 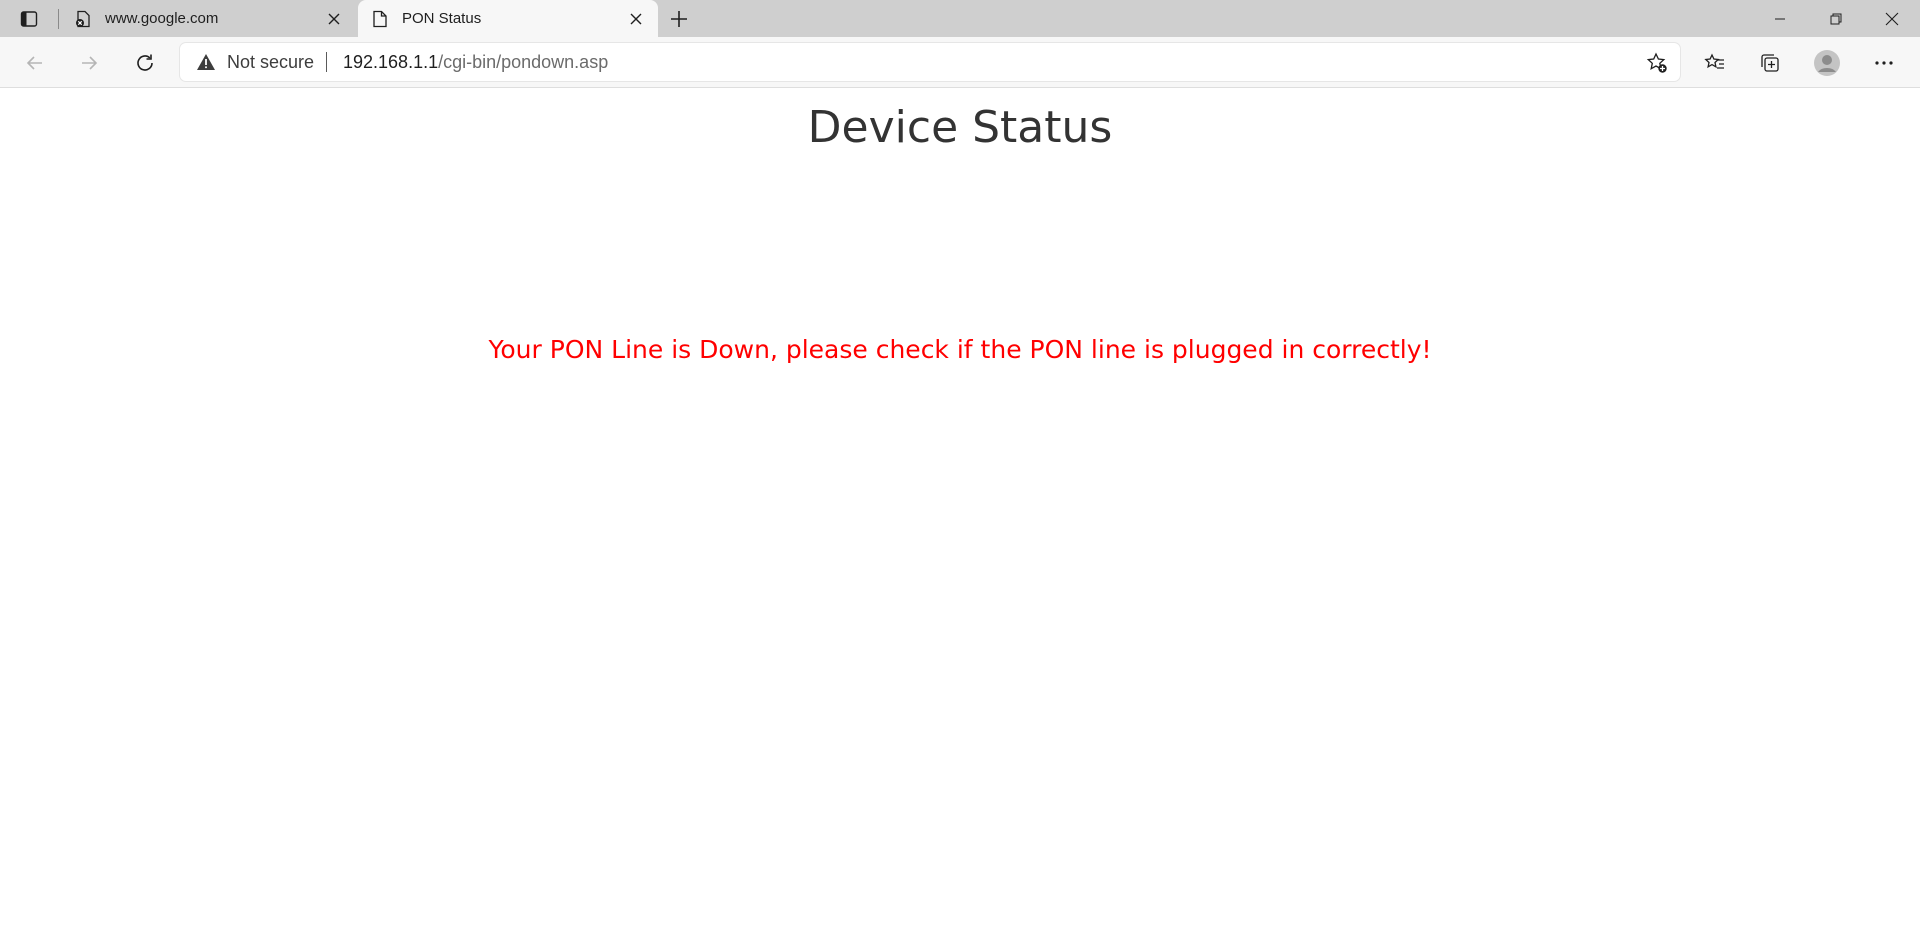 I want to click on profile-avatar-icon, so click(x=1827, y=63).